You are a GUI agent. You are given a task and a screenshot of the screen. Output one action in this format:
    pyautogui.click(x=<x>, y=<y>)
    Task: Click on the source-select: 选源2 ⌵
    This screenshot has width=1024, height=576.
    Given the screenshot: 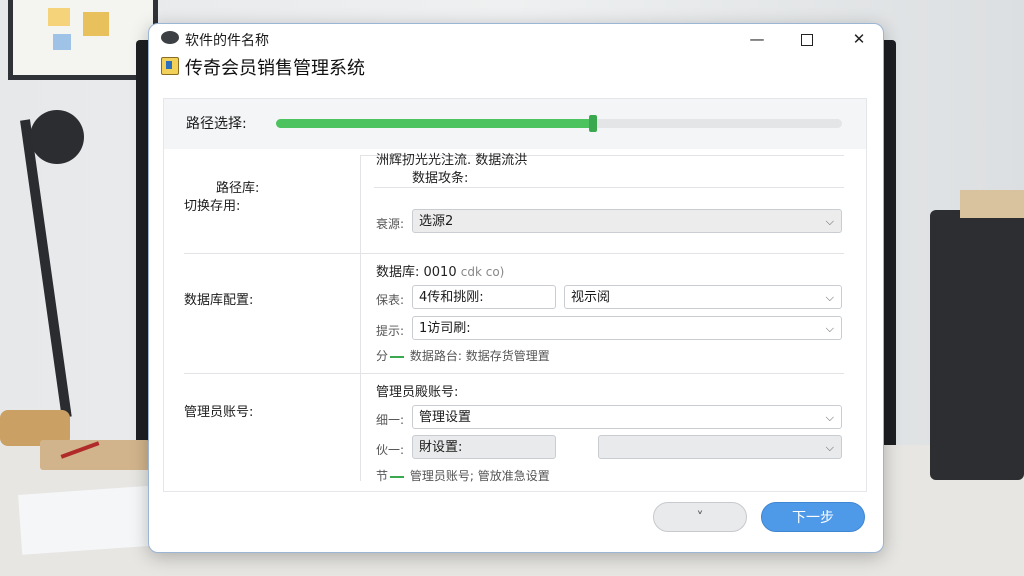 What is the action you would take?
    pyautogui.click(x=627, y=221)
    